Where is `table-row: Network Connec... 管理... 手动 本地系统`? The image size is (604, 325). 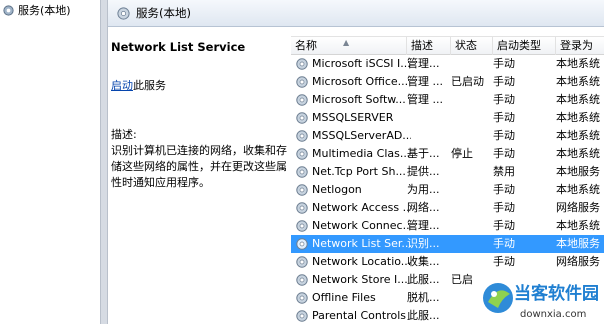 table-row: Network Connec... 管理... 手动 本地系统 is located at coordinates (447, 226).